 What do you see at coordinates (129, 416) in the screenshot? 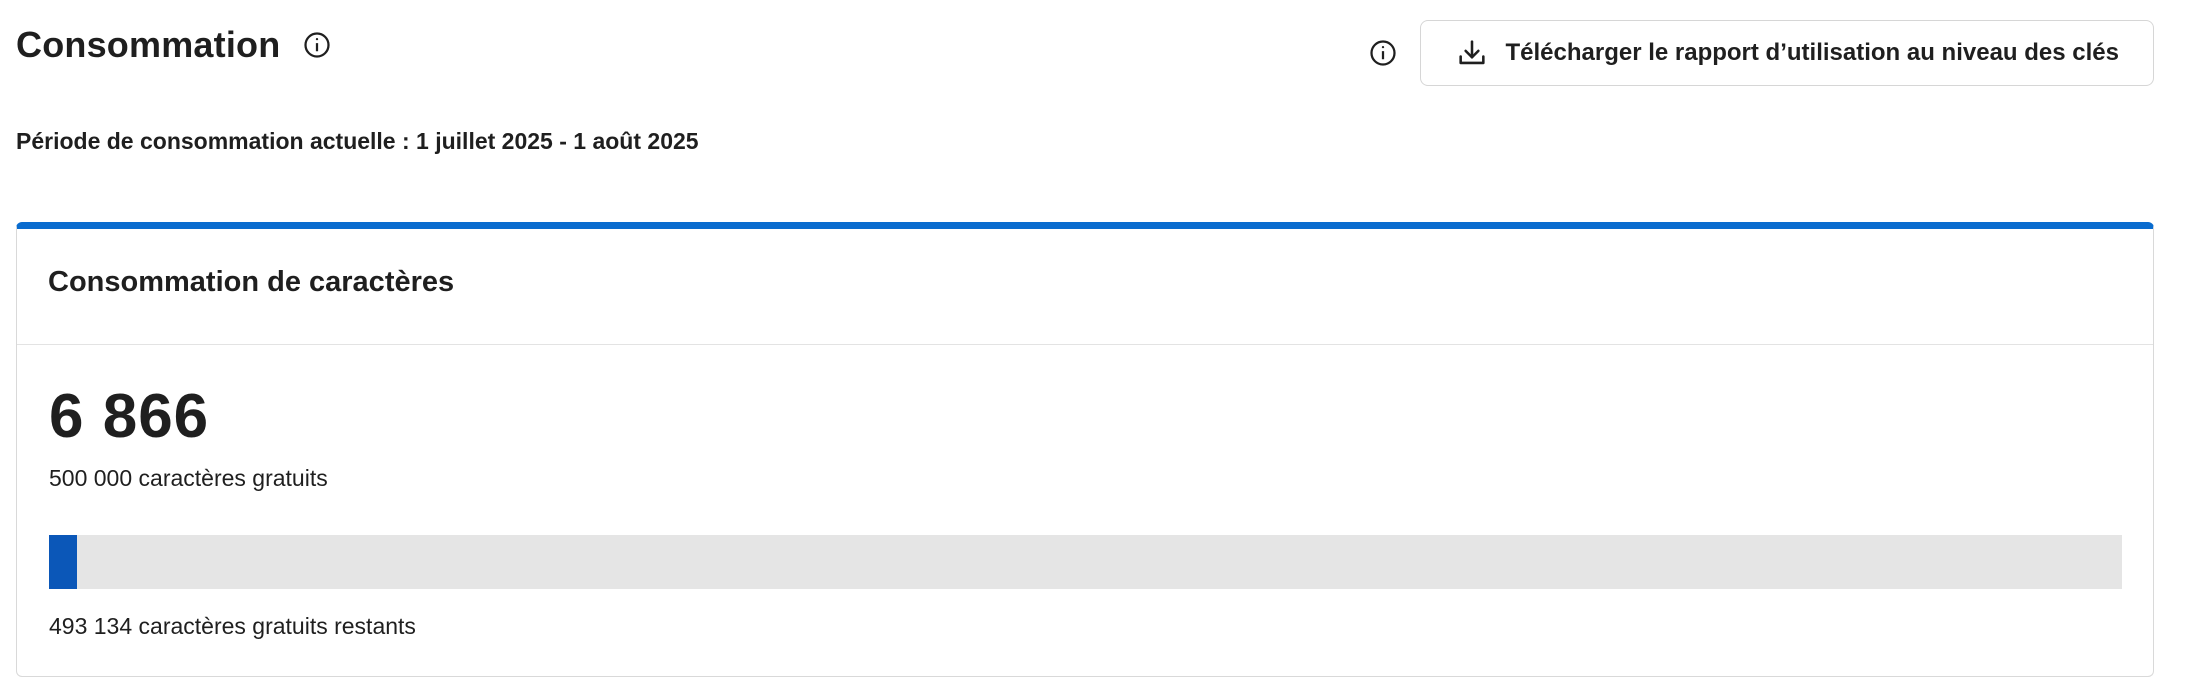
I see `usage-value: 6 866` at bounding box center [129, 416].